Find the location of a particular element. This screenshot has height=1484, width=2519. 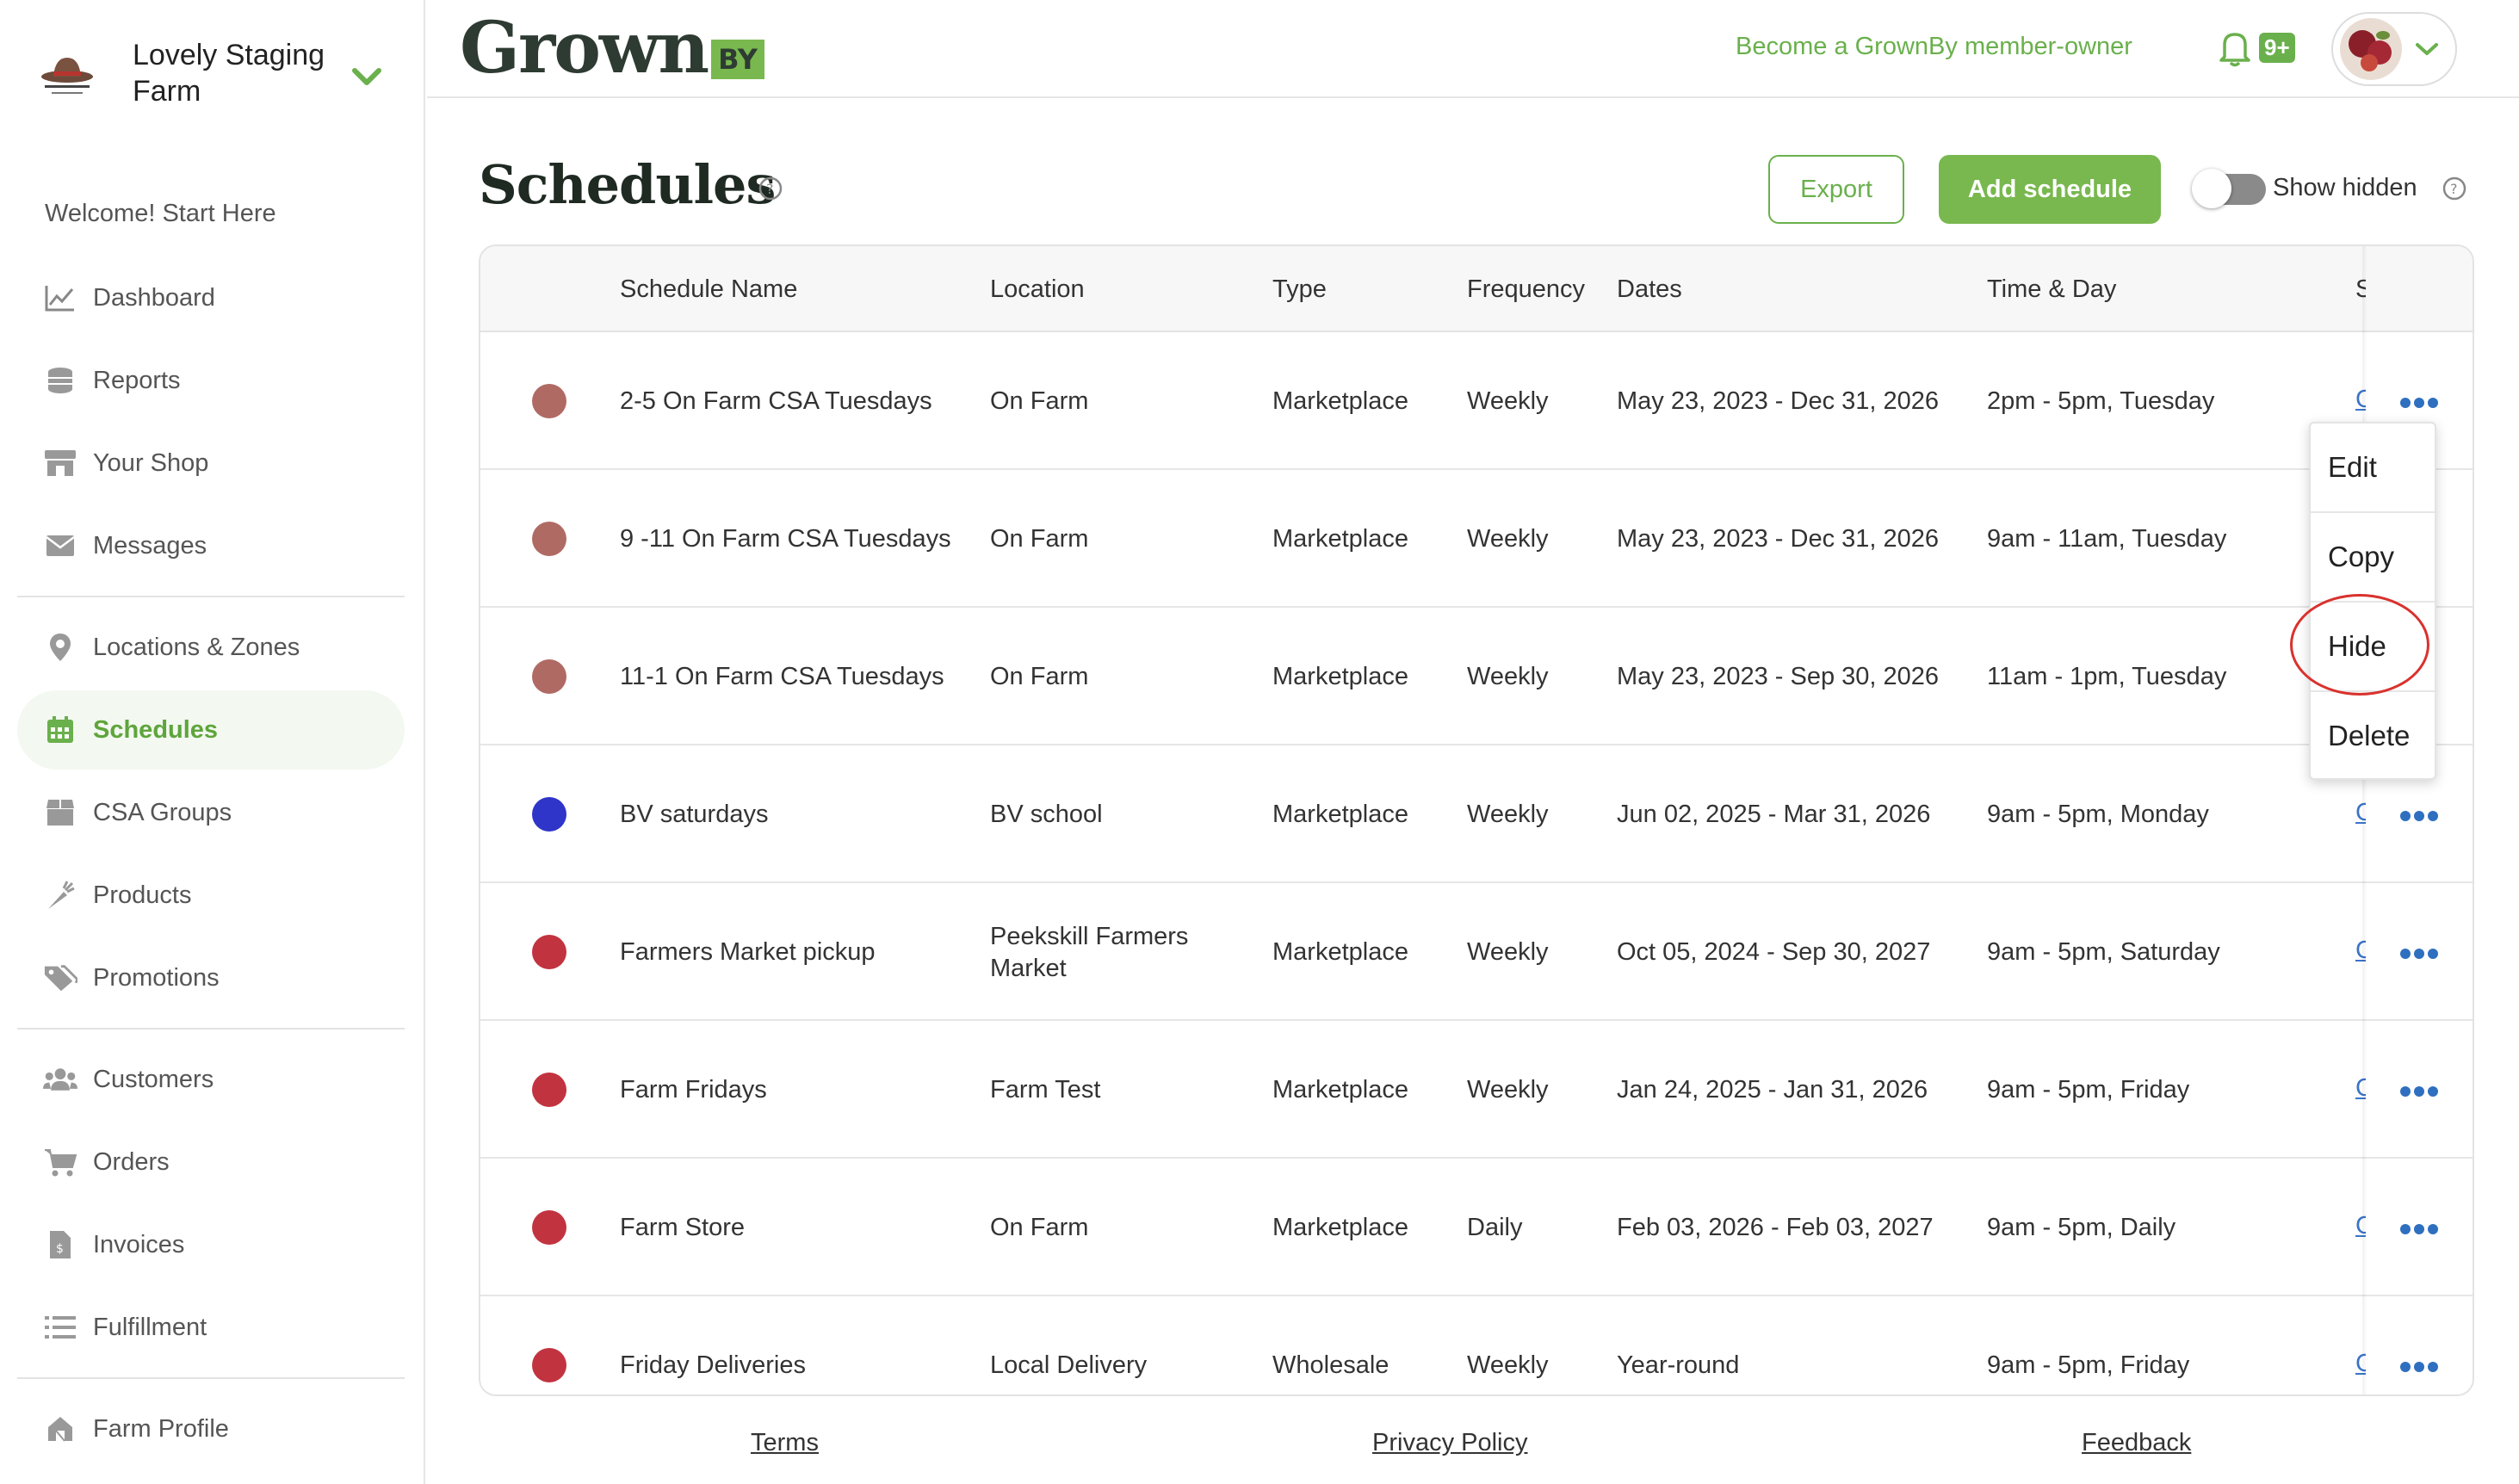

schedule-name: Farm Fridays is located at coordinates (693, 1090).